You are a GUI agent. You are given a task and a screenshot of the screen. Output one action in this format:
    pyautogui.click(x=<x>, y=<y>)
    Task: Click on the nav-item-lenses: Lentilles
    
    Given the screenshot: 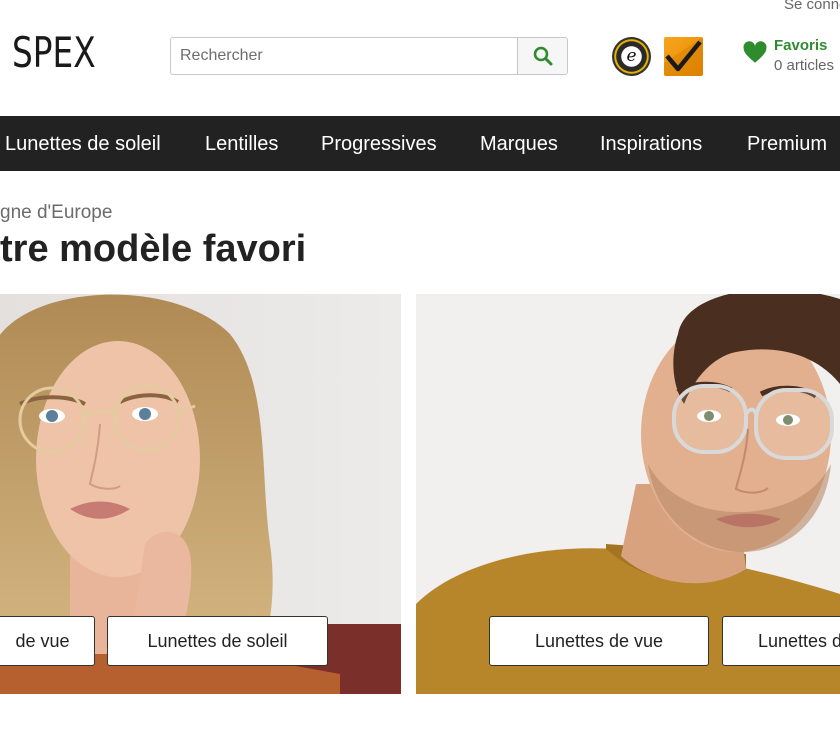 What is the action you would take?
    pyautogui.click(x=241, y=144)
    